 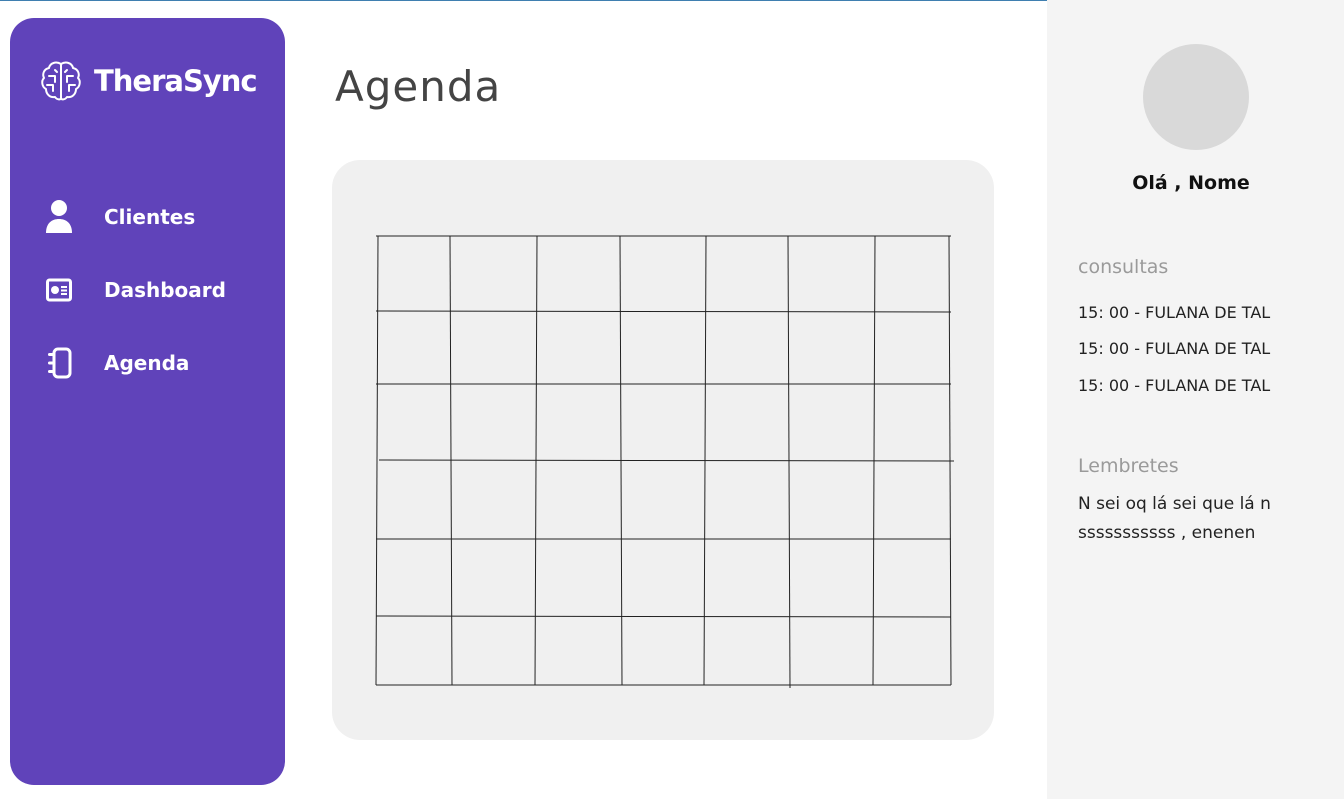 I want to click on sidebar-item-dashboard: Dashboard, so click(x=133, y=290).